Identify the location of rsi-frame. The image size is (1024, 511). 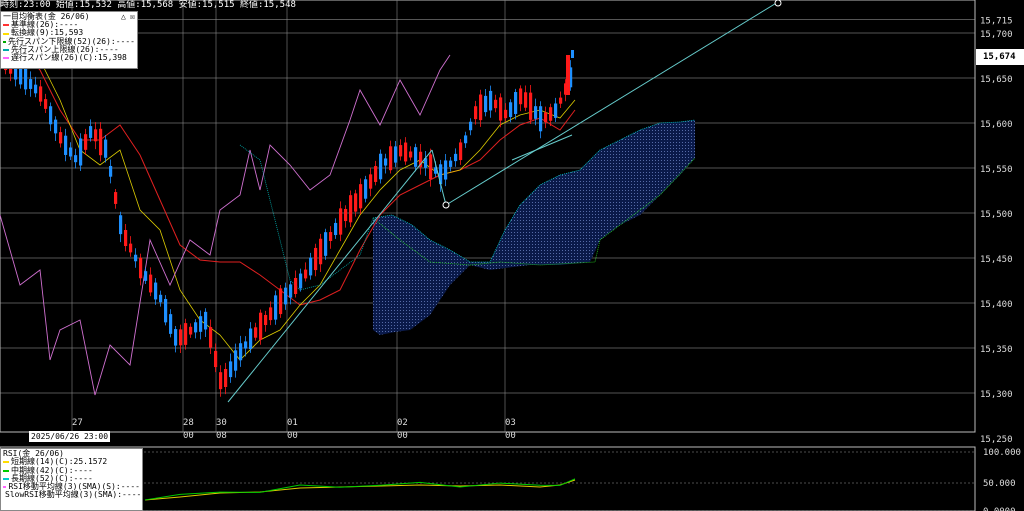
(488, 478).